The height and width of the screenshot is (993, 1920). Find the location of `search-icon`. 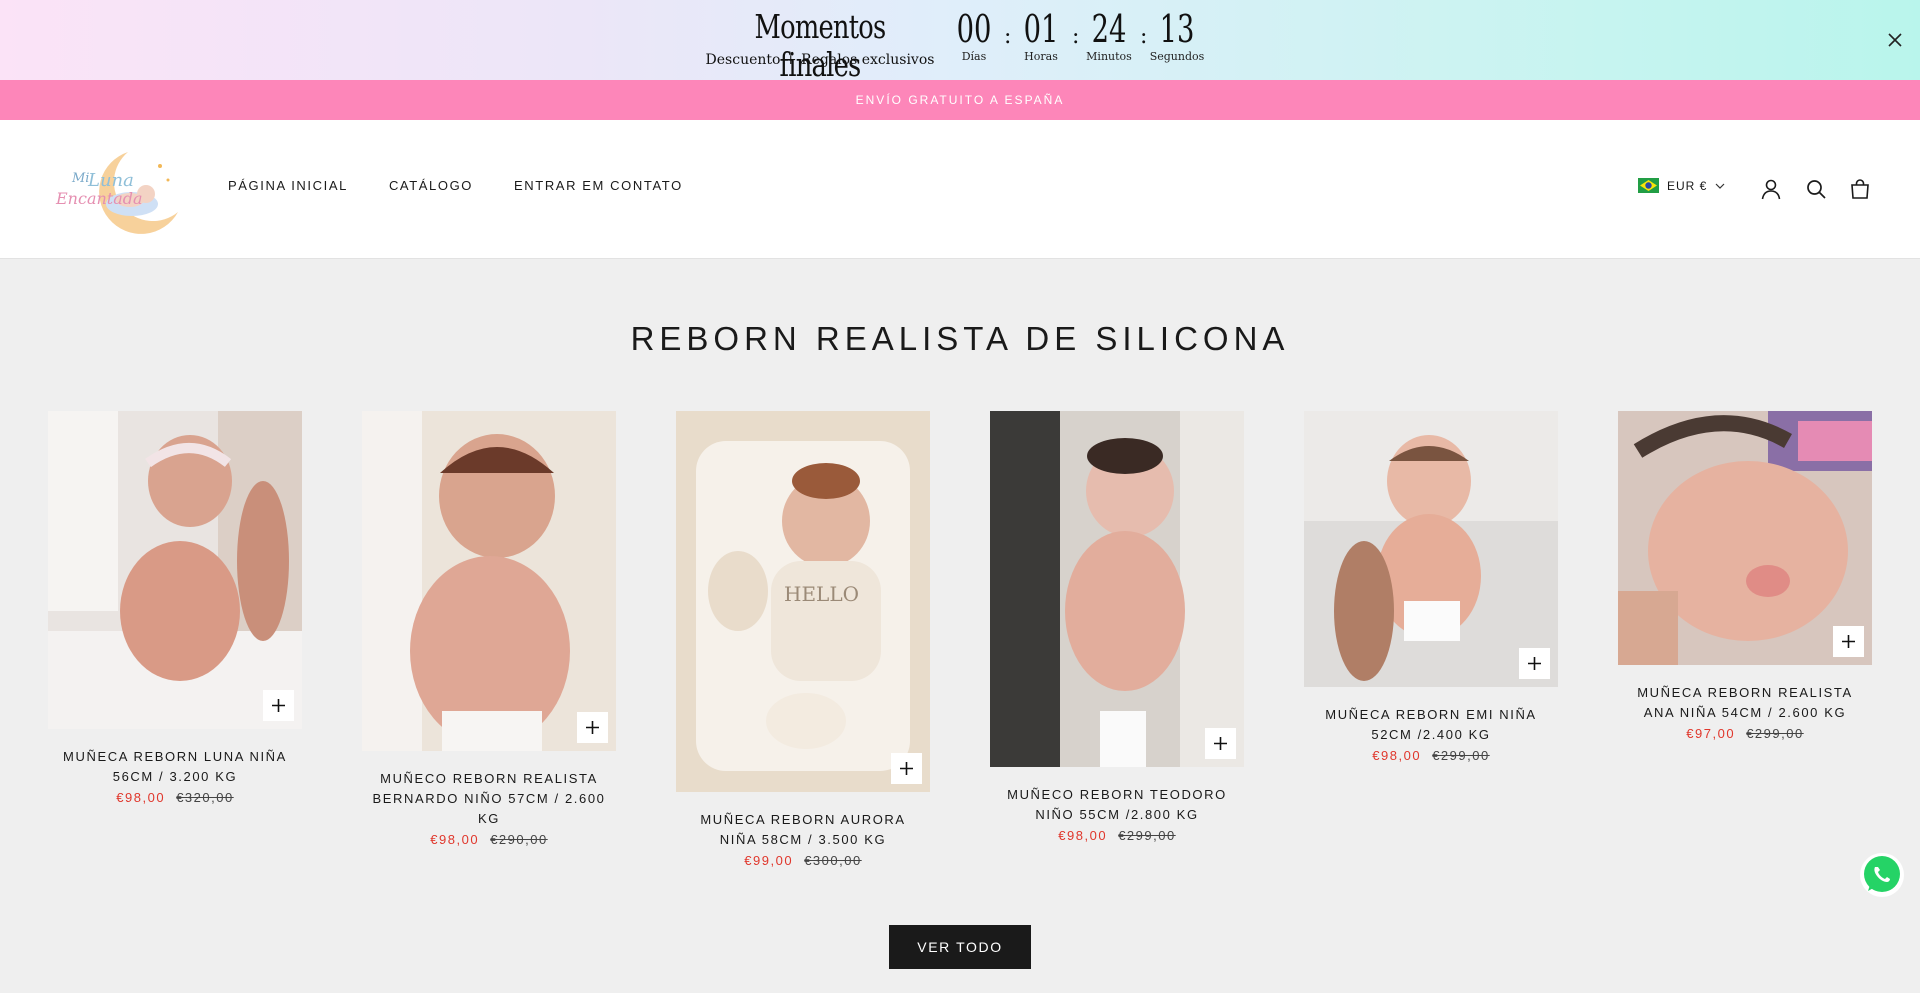

search-icon is located at coordinates (1816, 189).